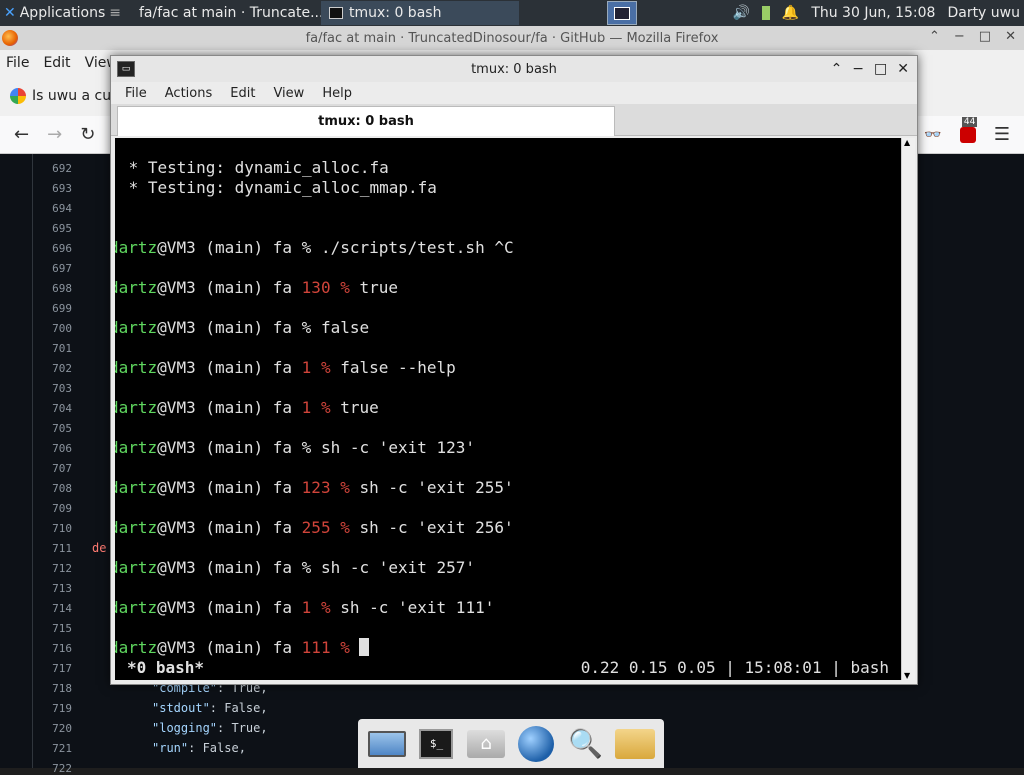  What do you see at coordinates (56, 308) in the screenshot?
I see `line-number: 699` at bounding box center [56, 308].